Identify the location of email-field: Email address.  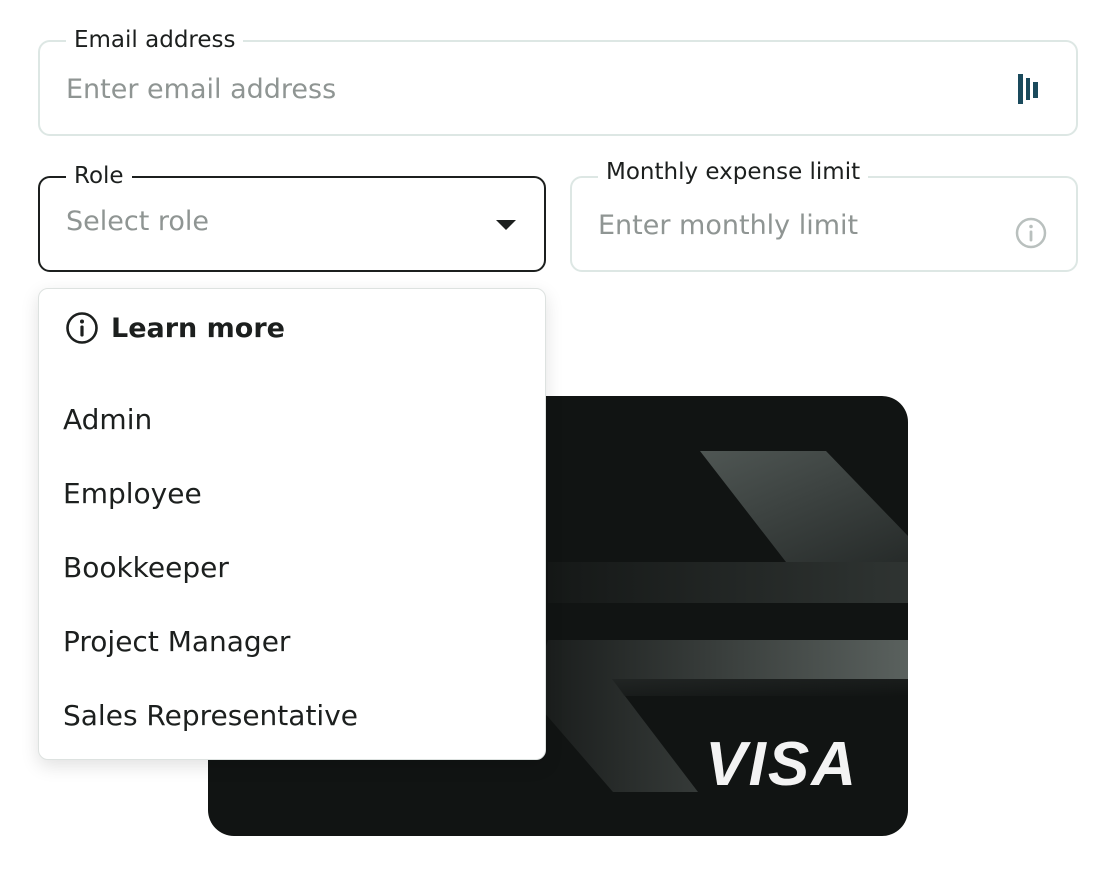
(558, 81).